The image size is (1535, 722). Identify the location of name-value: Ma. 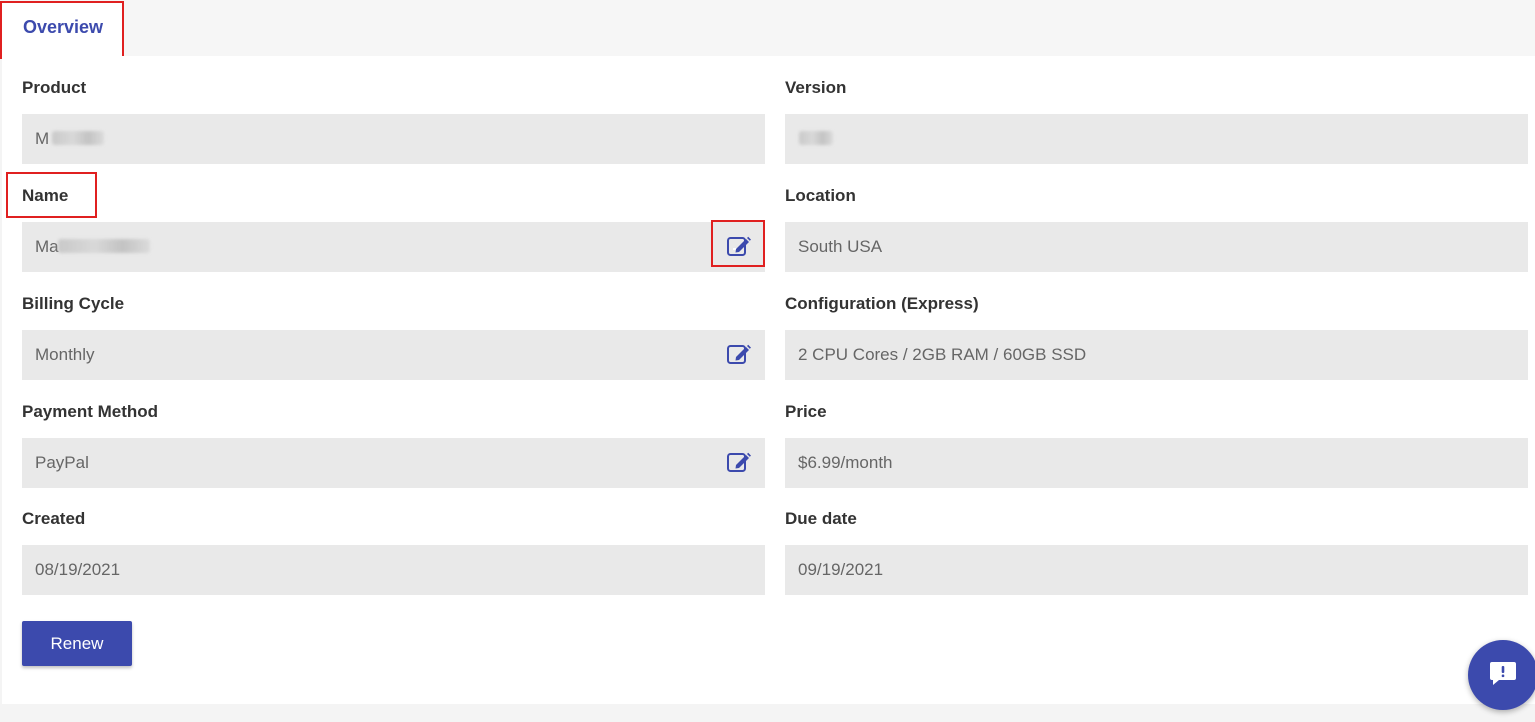
(47, 246).